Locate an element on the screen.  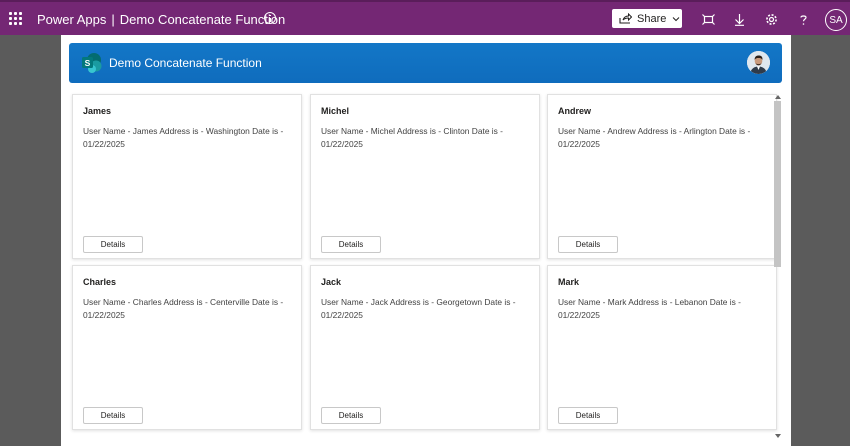
app-brand: Power Apps | Demo Concatenate Function is located at coordinates (161, 19).